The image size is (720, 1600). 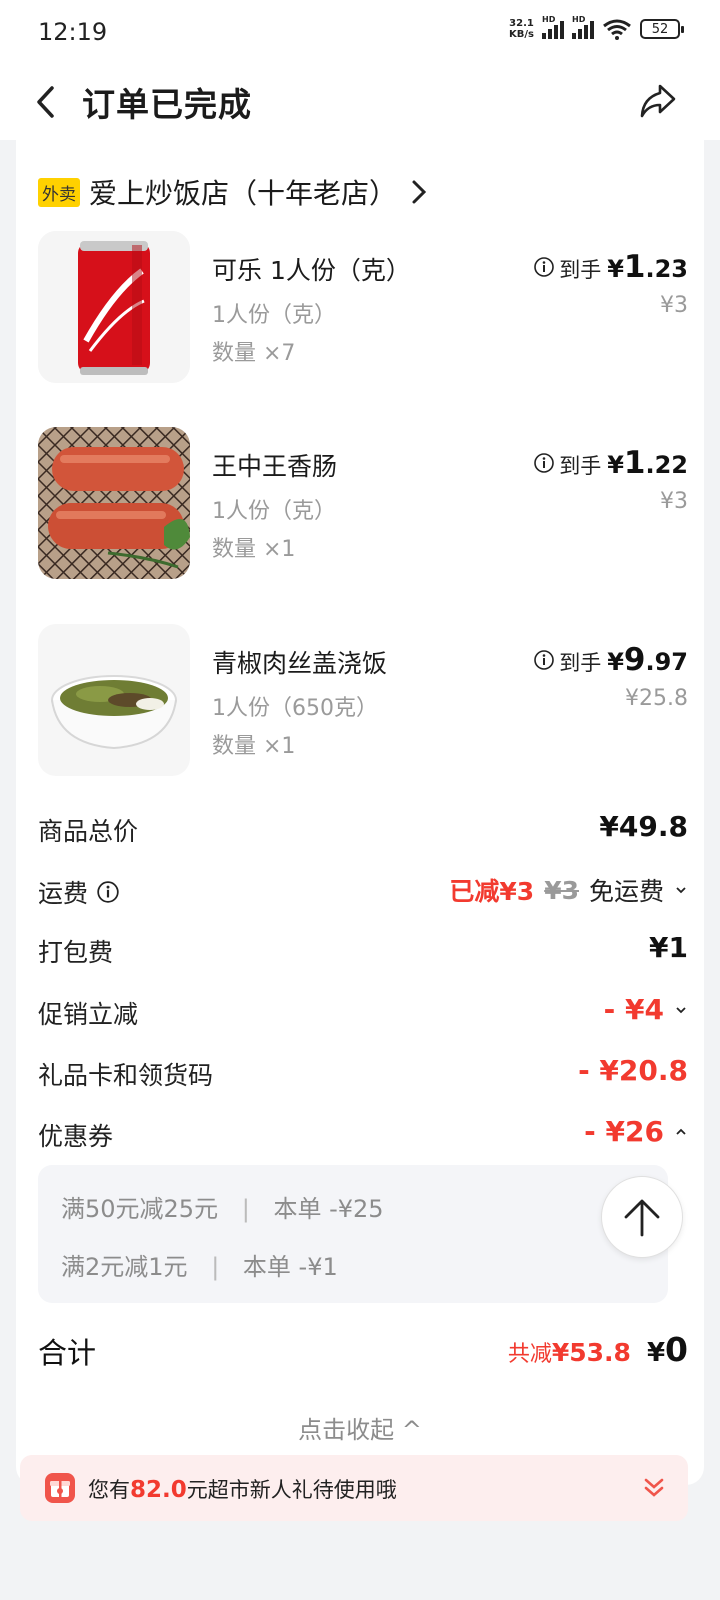 What do you see at coordinates (114, 503) in the screenshot?
I see `product-image-sausage` at bounding box center [114, 503].